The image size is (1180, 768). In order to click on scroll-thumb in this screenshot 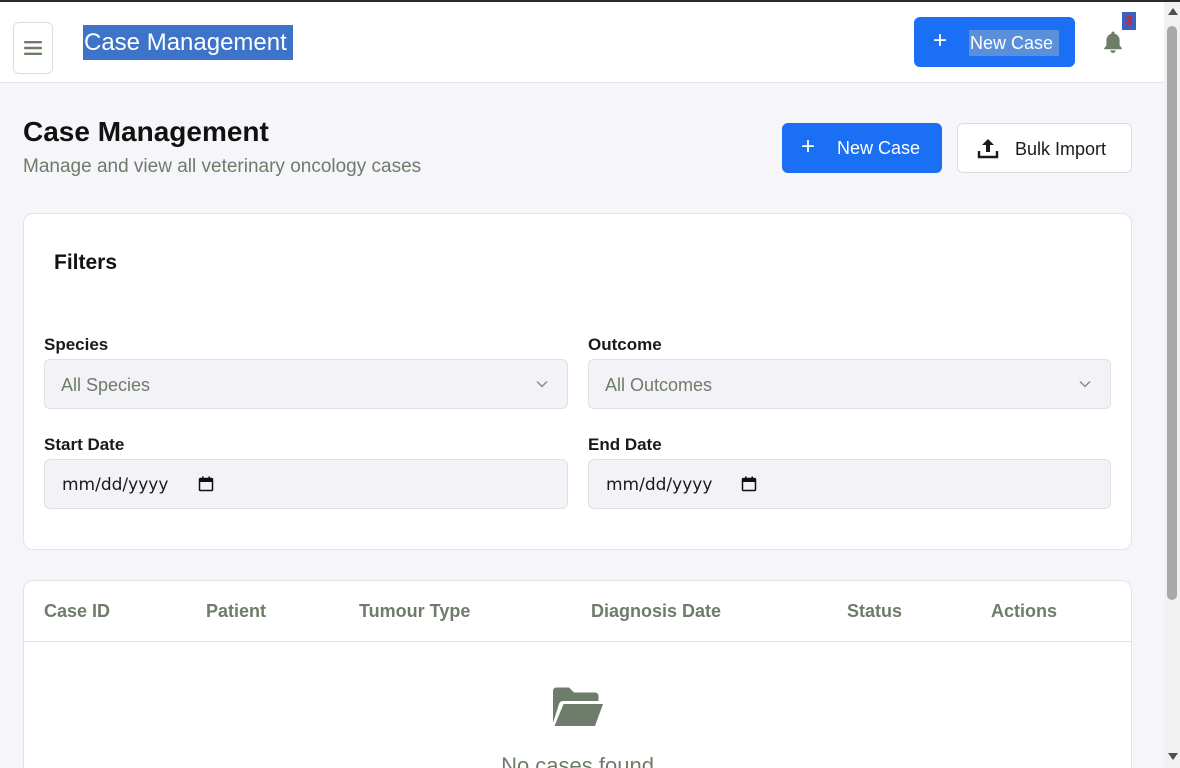, I will do `click(1172, 313)`.